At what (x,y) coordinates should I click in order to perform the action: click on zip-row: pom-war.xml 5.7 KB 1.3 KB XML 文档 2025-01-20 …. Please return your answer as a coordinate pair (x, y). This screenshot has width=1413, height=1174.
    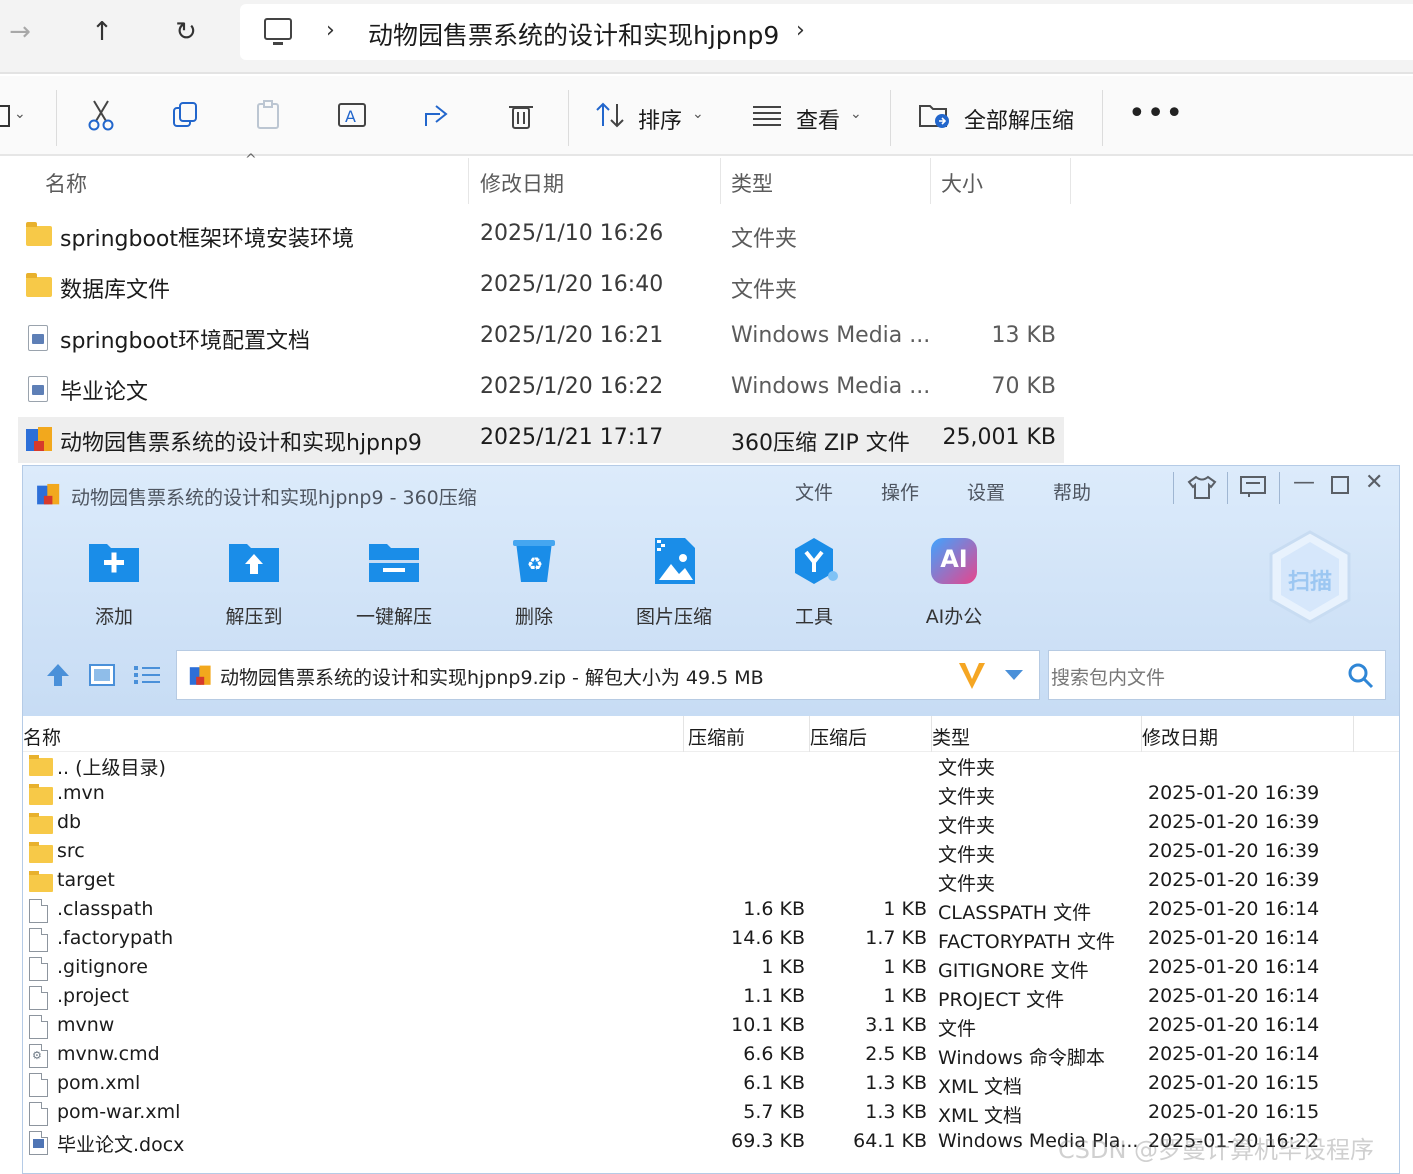
    Looking at the image, I should click on (711, 1114).